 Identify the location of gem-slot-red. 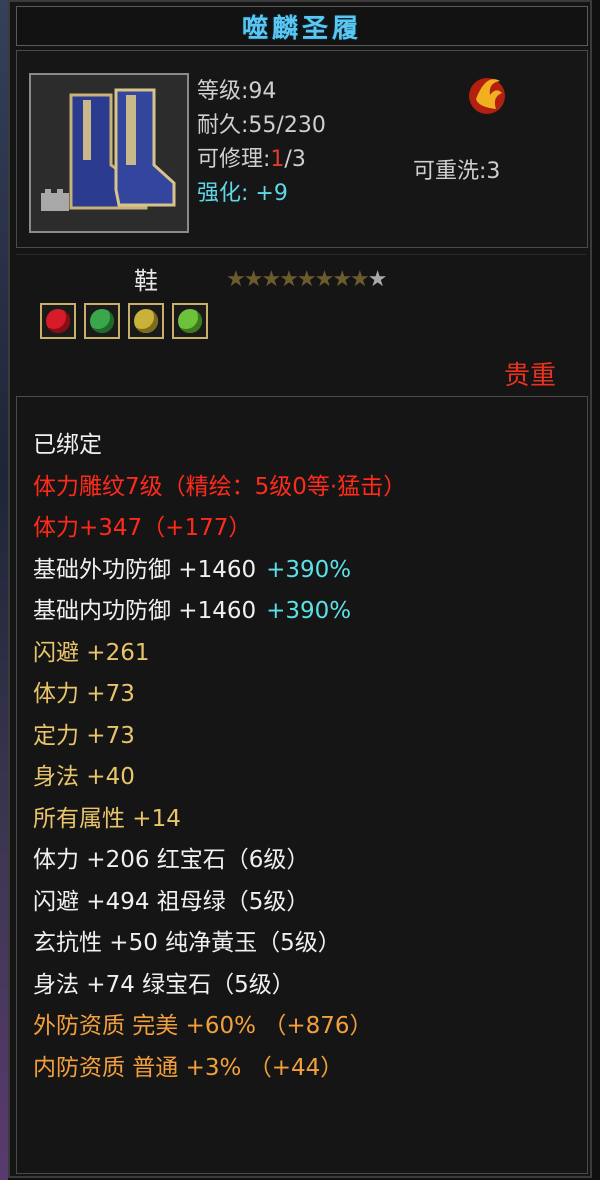
(58, 321).